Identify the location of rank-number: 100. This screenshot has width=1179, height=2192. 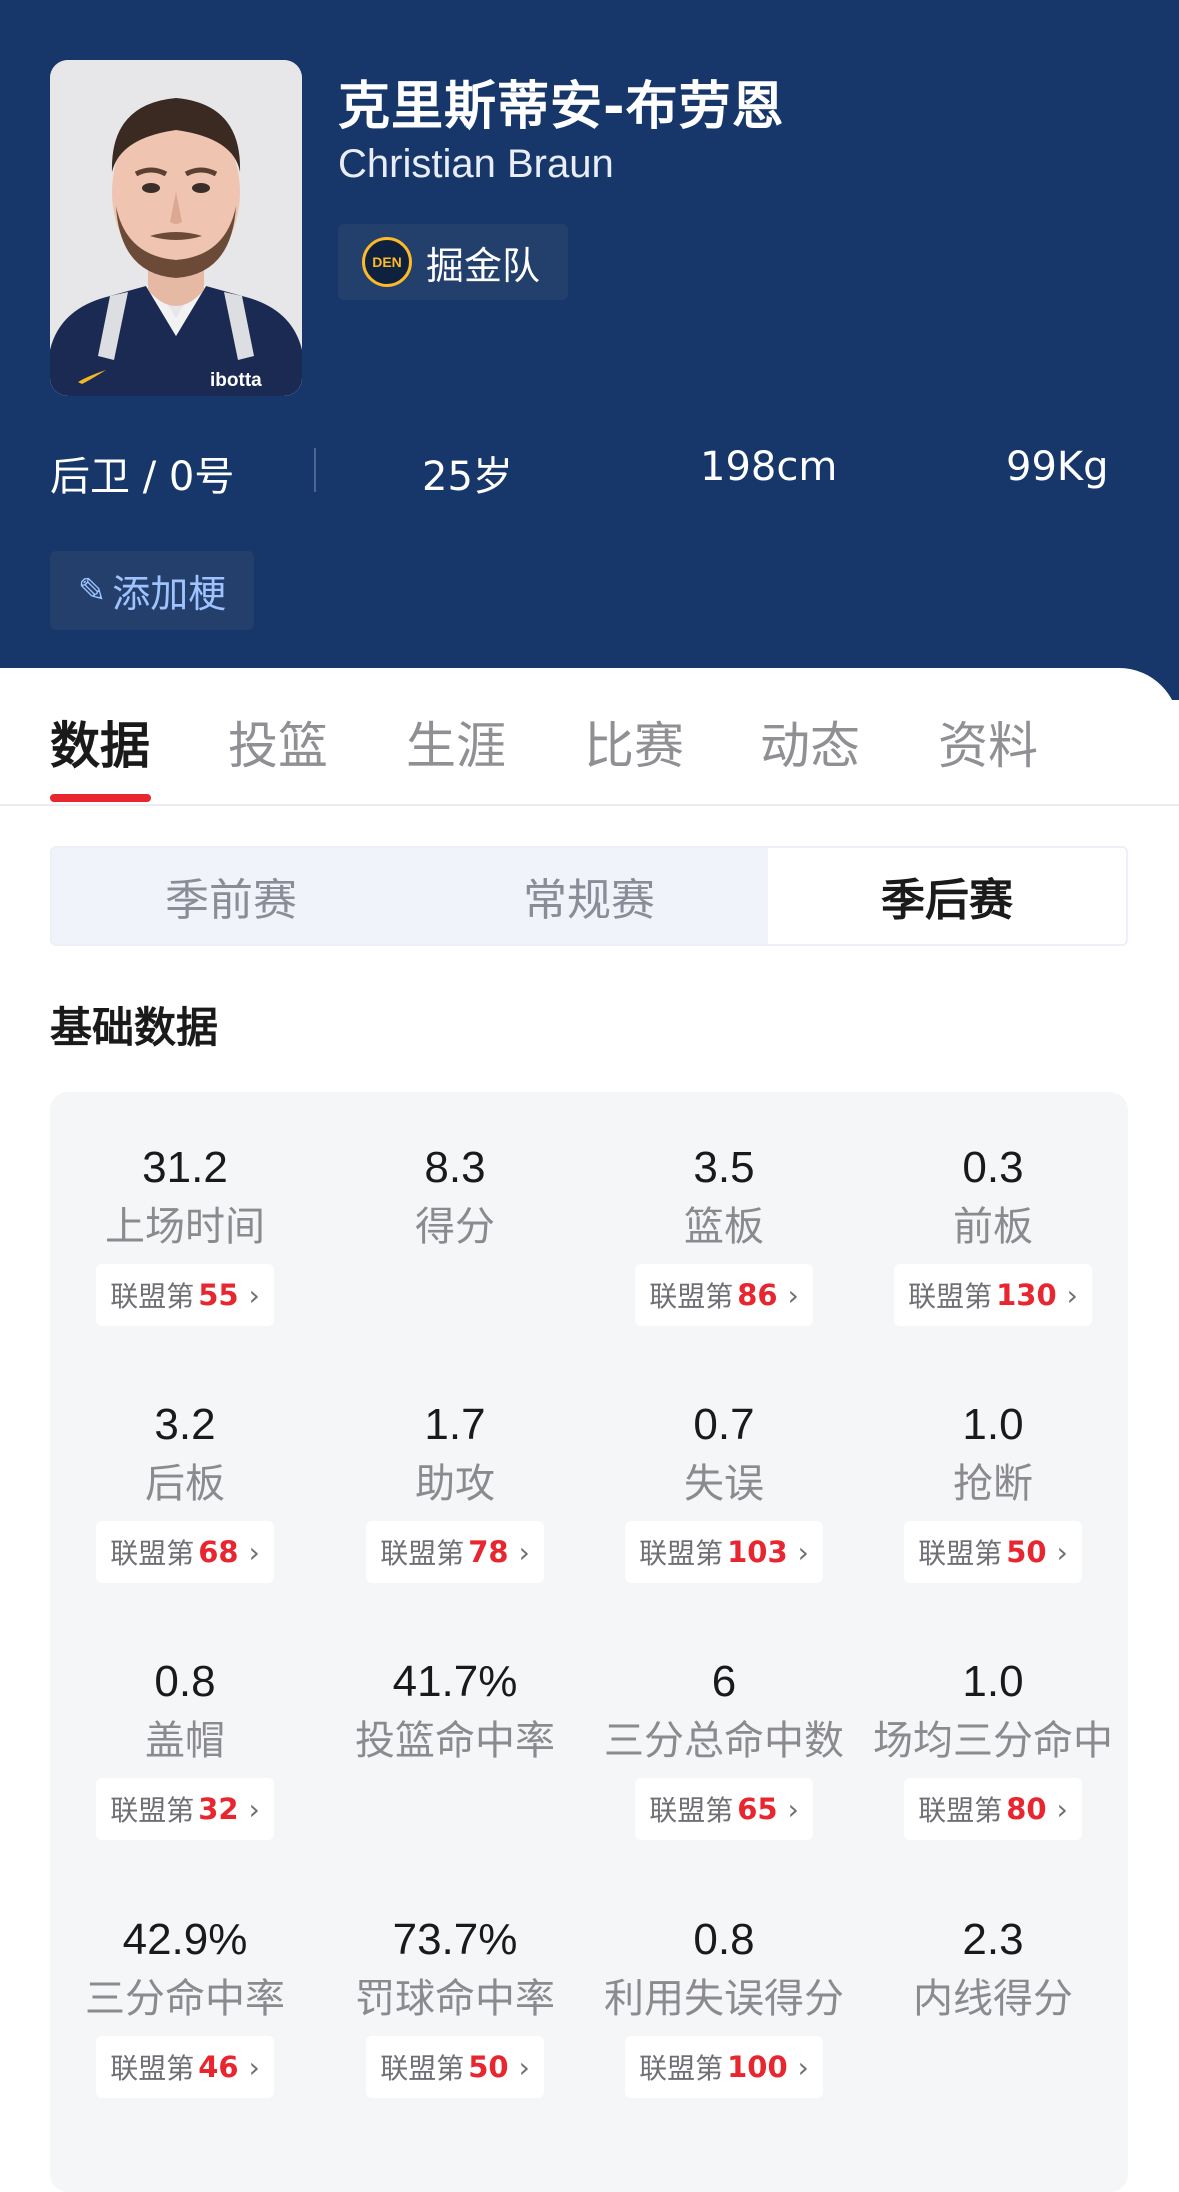
(757, 2067).